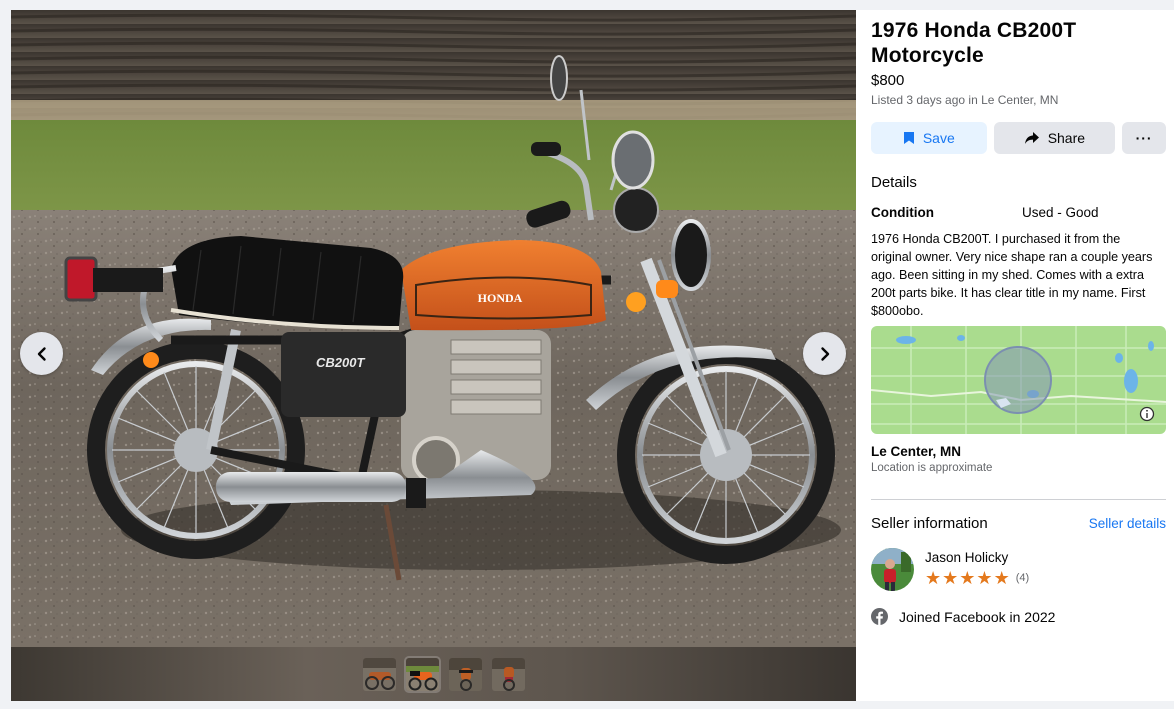 Image resolution: width=1174 pixels, height=709 pixels. Describe the element at coordinates (908, 138) in the screenshot. I see `bookmark-icon` at that location.